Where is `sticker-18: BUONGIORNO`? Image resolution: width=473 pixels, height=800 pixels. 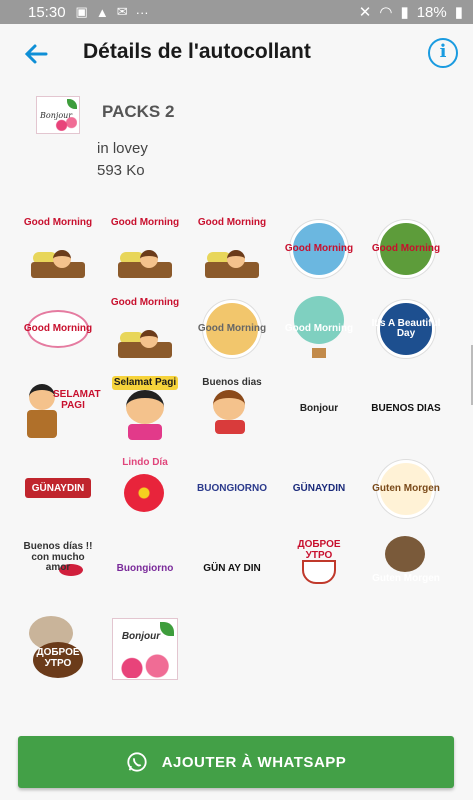
sticker-18: BUONGIORNO is located at coordinates (232, 489).